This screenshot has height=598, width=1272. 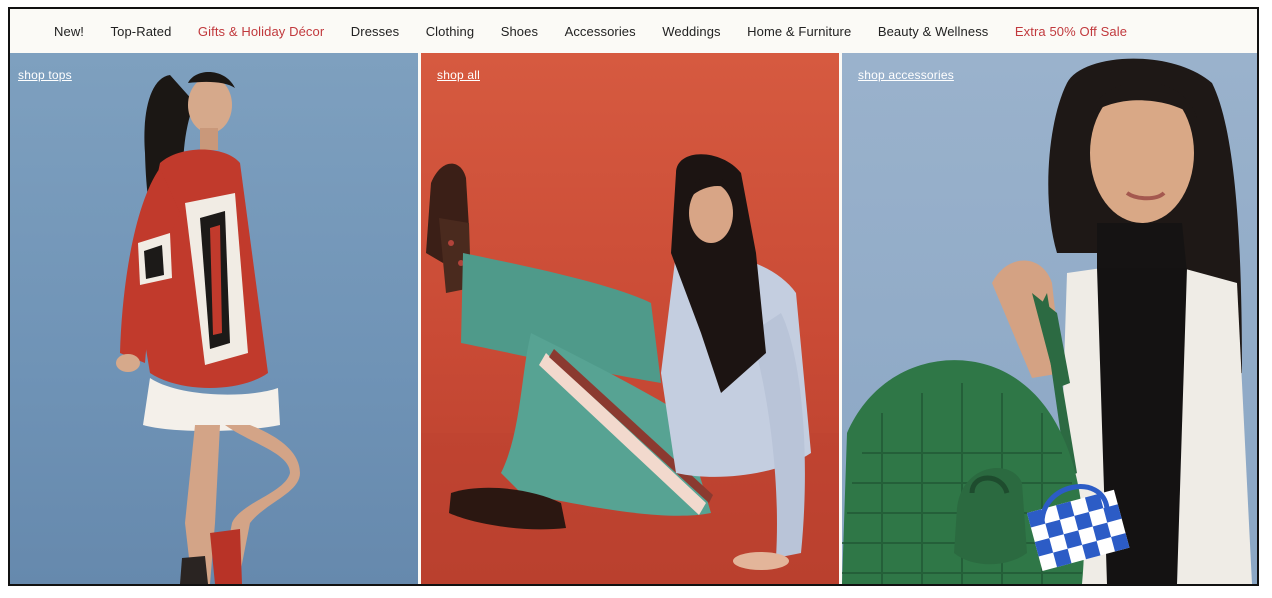 I want to click on nav-item-clothing: Clothing, so click(x=450, y=31).